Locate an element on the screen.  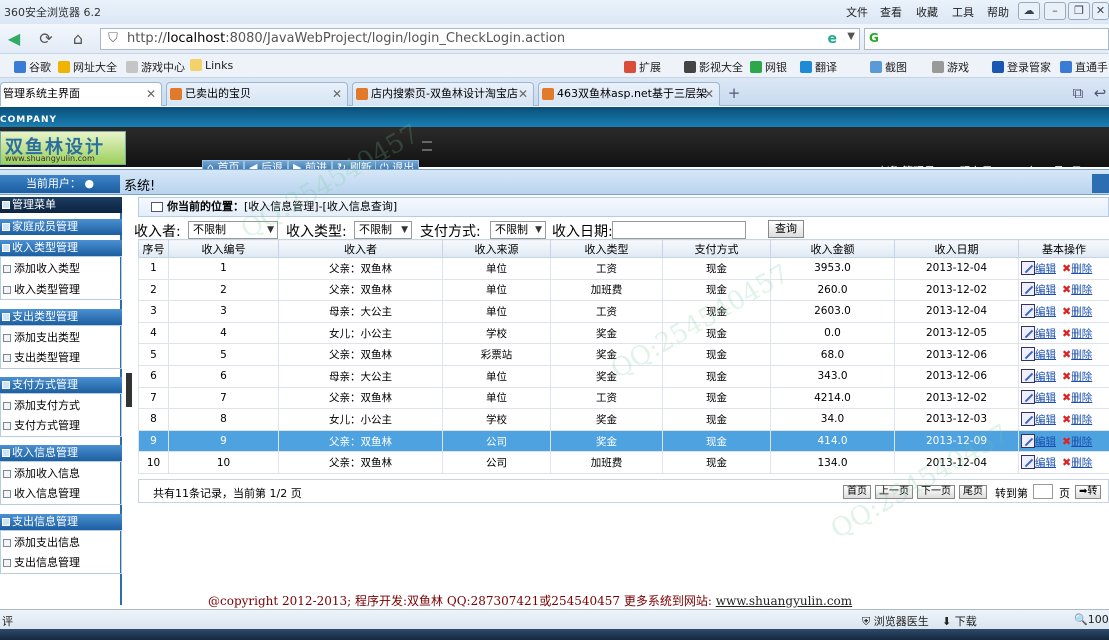
sidebar-item-add-income: 添加收入信息 is located at coordinates (60, 474).